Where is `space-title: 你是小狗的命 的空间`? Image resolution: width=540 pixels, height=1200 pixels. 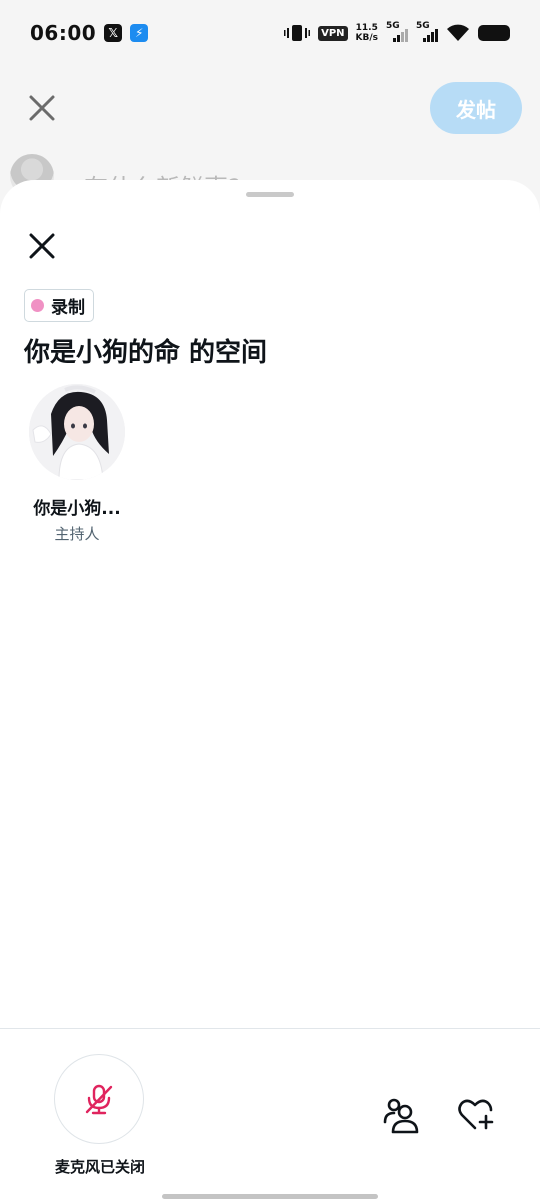 space-title: 你是小狗的命 的空间 is located at coordinates (146, 353).